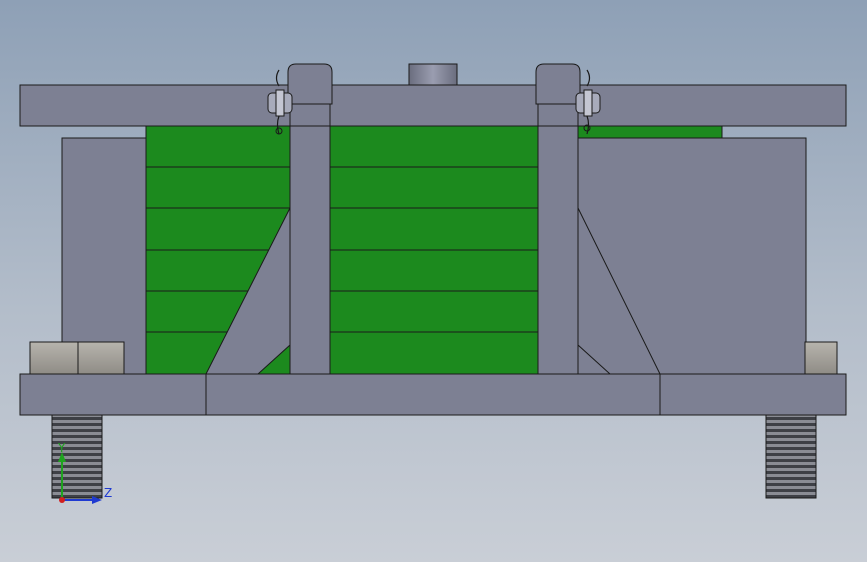  I want to click on left-bolt-thread, so click(77, 456).